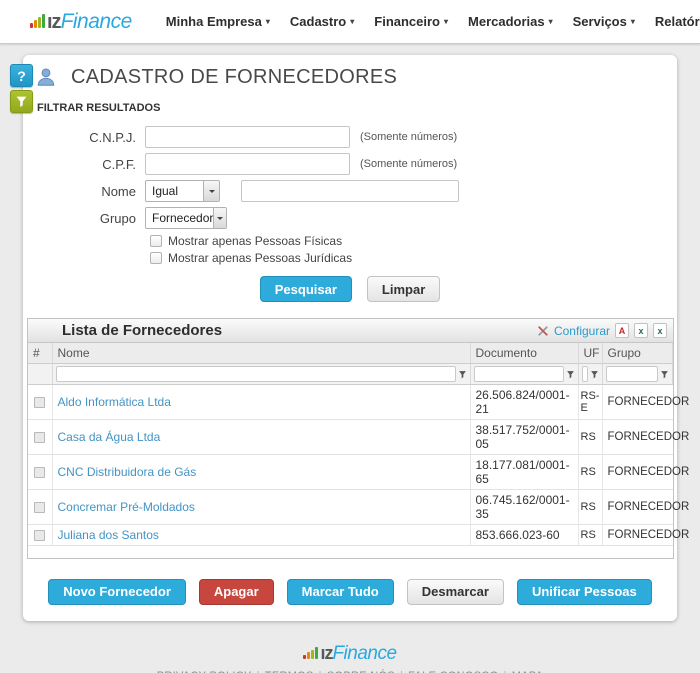  I want to click on checkbox-icon, so click(156, 241).